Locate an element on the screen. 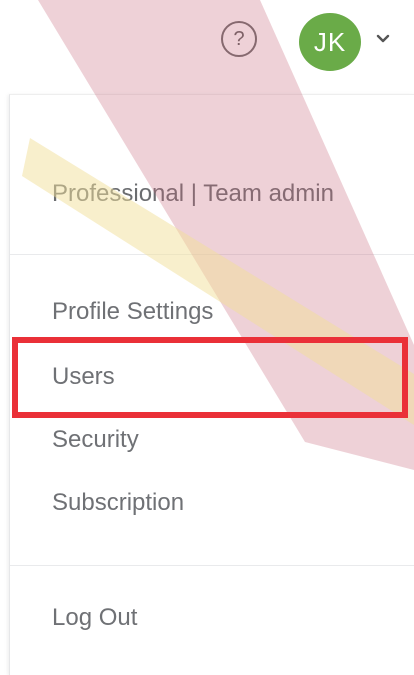 This screenshot has width=414, height=675. logout-button: Log Out is located at coordinates (94, 618).